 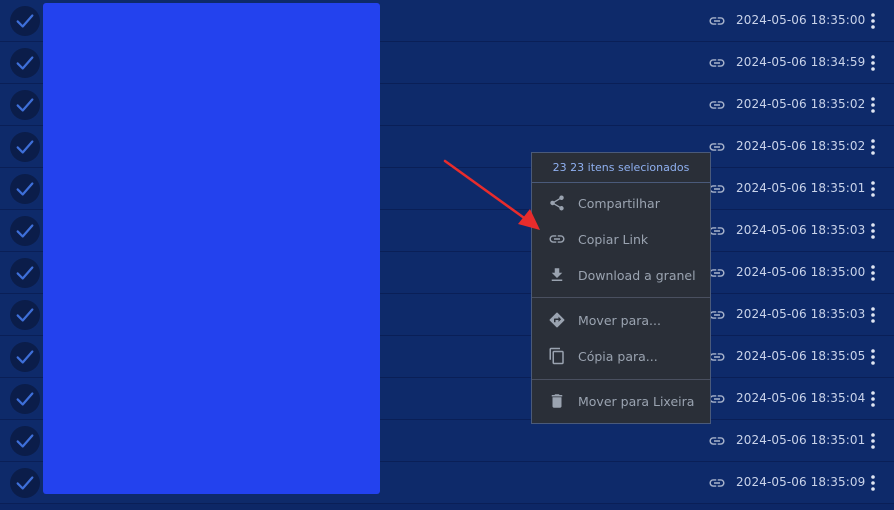 I want to click on menu-item-copy-link: Copiar Link, so click(x=621, y=239).